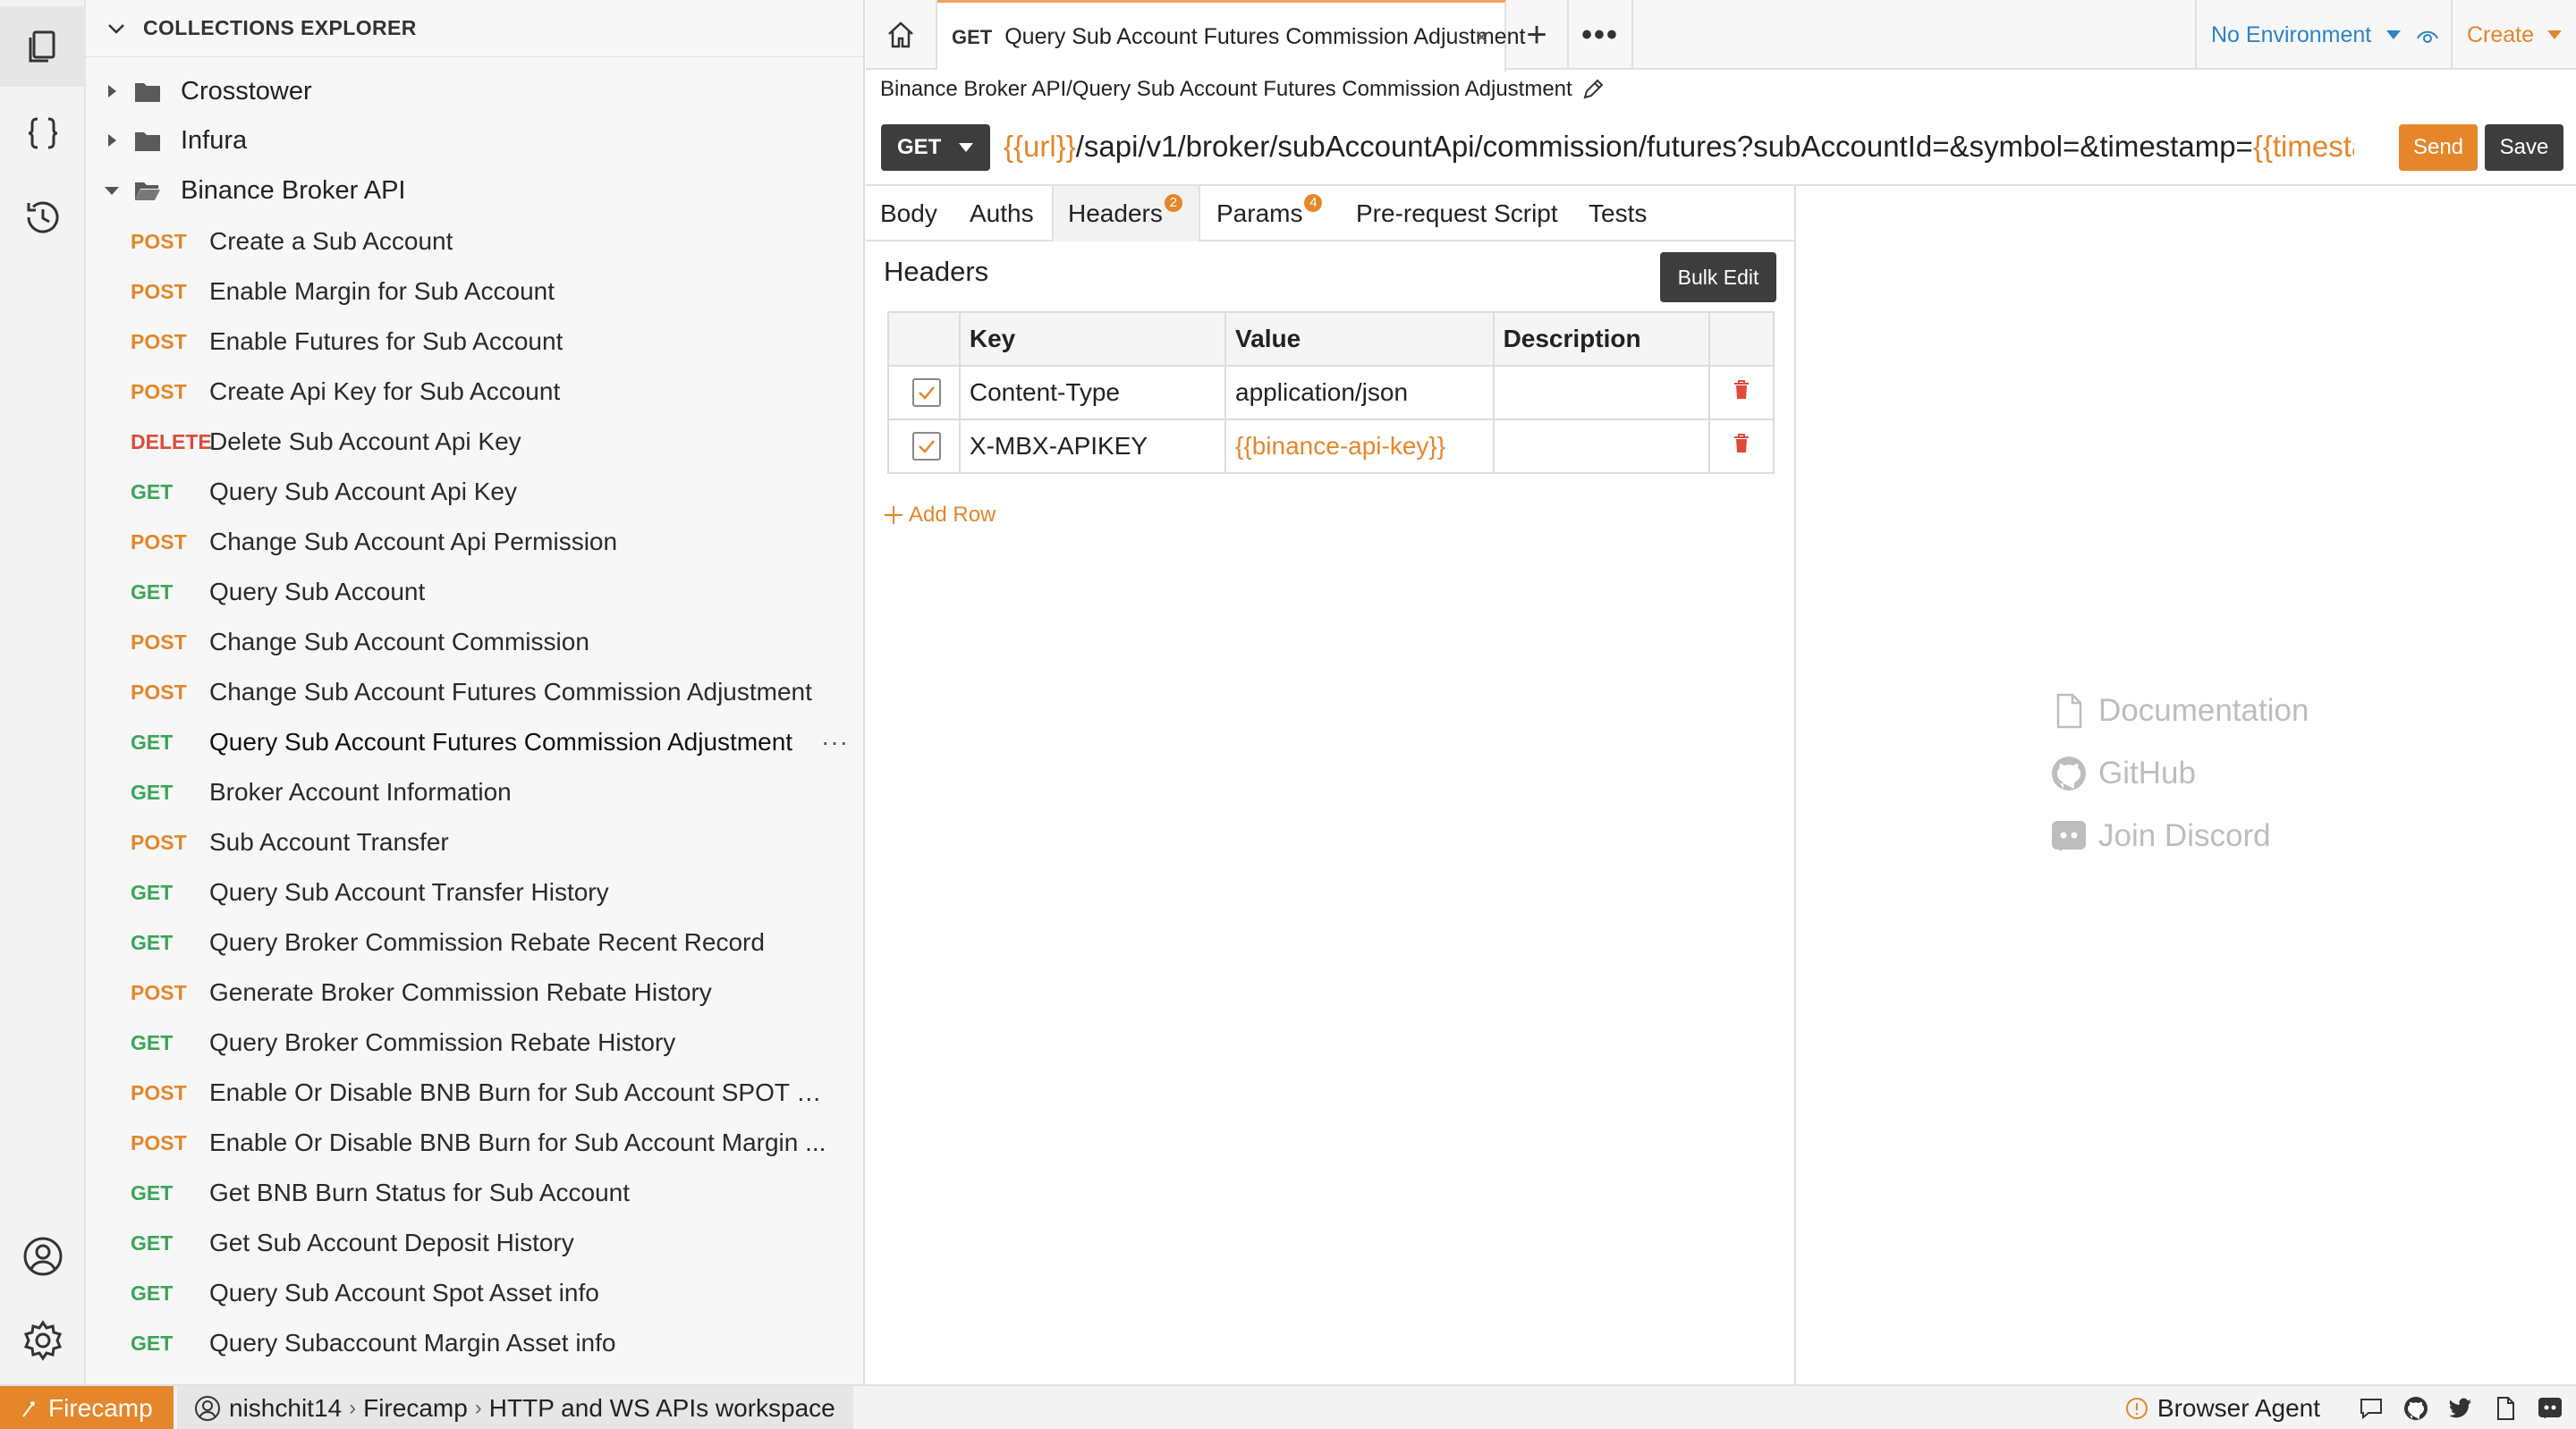  Describe the element at coordinates (1593, 89) in the screenshot. I see `pencil-icon` at that location.